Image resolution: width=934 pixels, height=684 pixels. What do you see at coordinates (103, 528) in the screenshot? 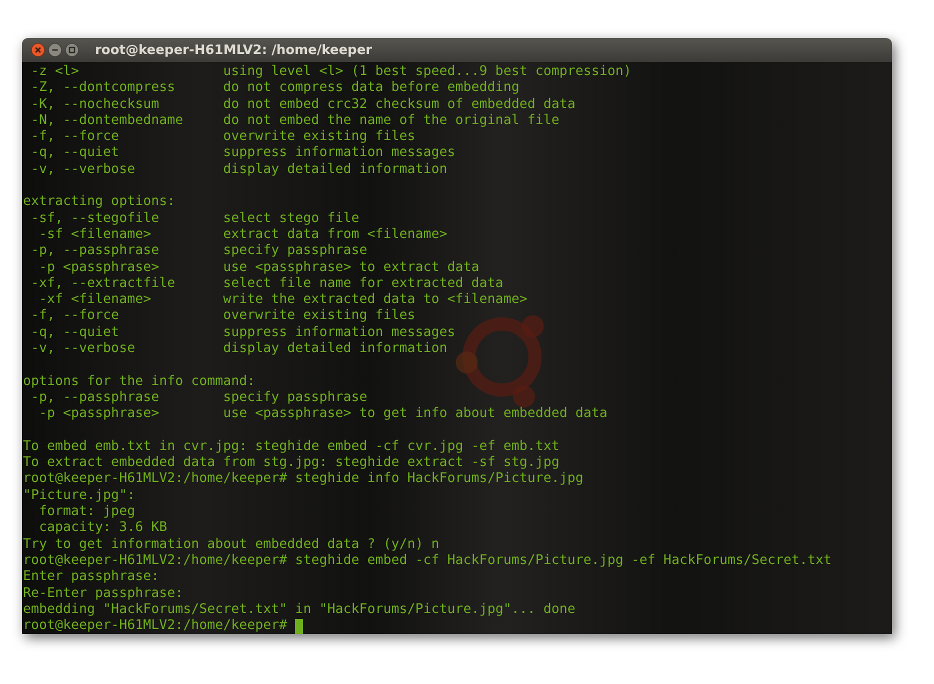
I see `output-line: capacity: 3.6 KB` at bounding box center [103, 528].